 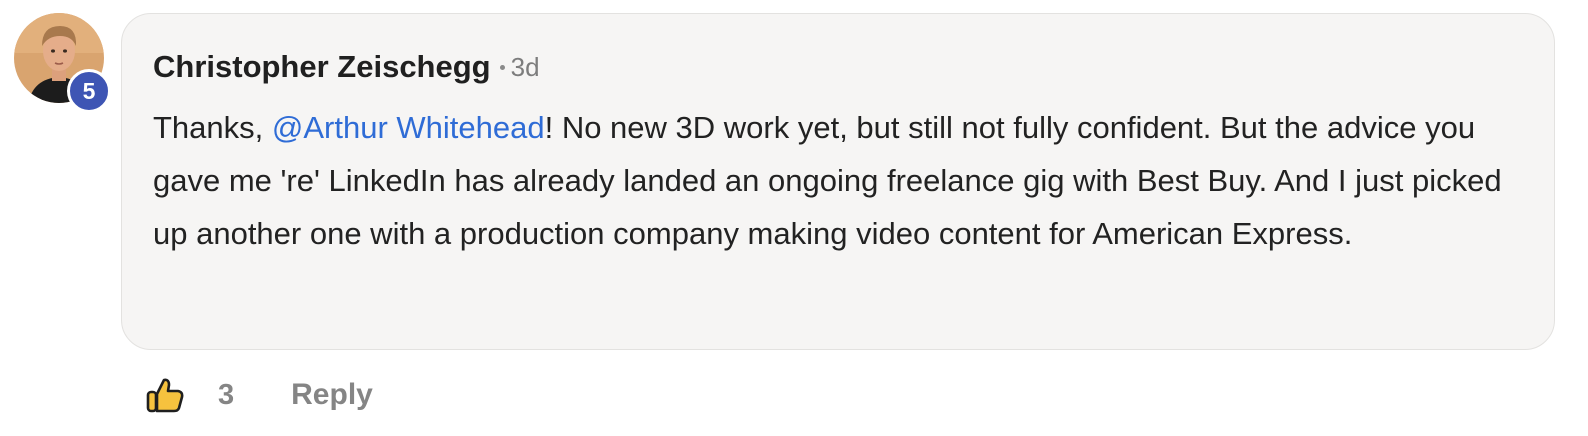 I want to click on thumbs-up-icon, so click(x=165, y=395).